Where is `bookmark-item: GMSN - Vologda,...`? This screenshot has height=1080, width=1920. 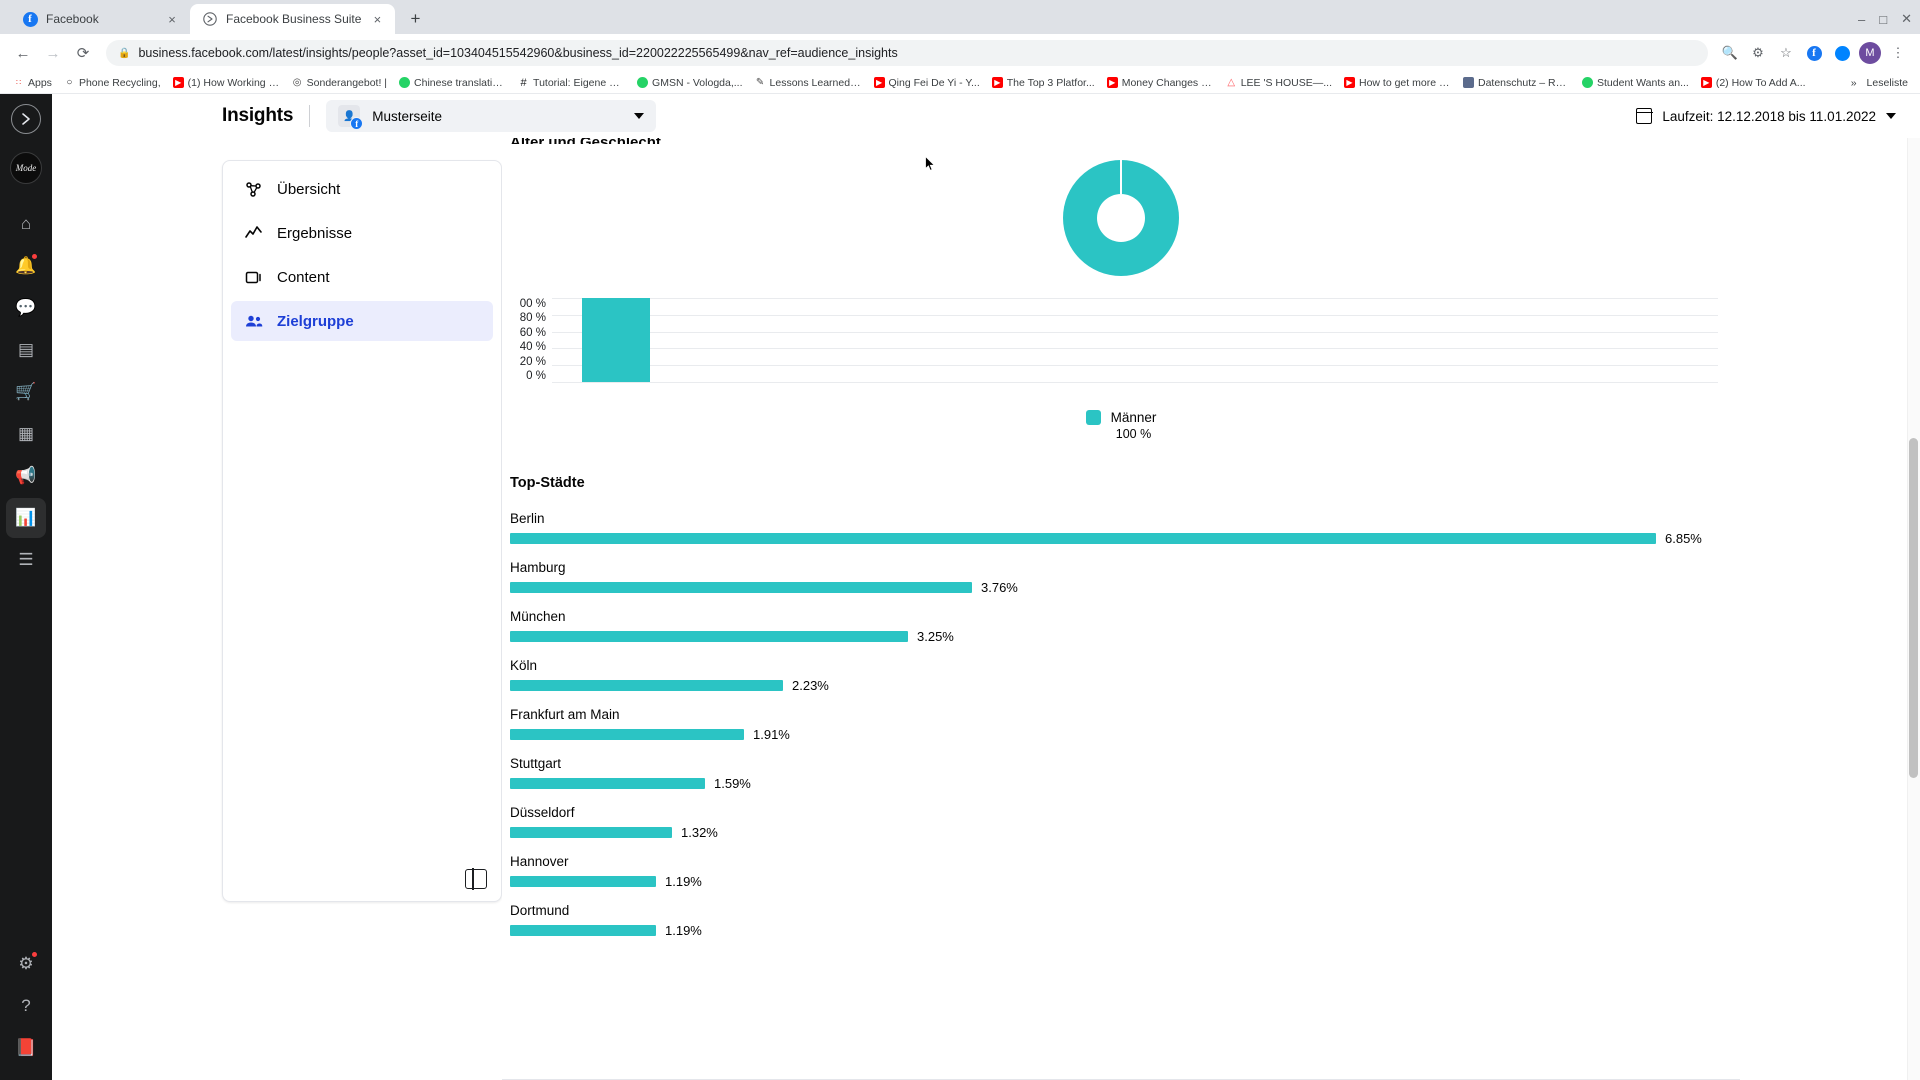 bookmark-item: GMSN - Vologda,... is located at coordinates (689, 83).